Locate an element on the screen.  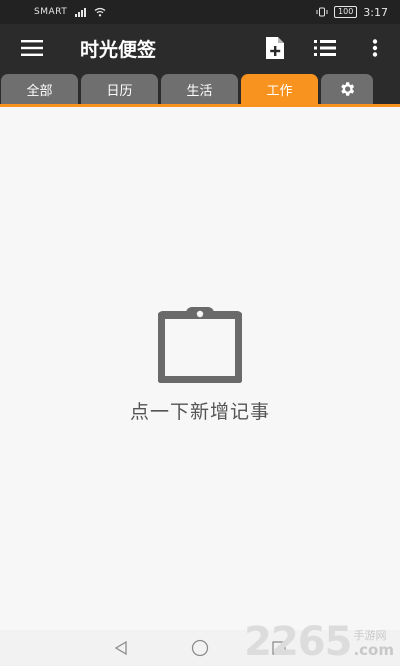
wifi-icon is located at coordinates (100, 12).